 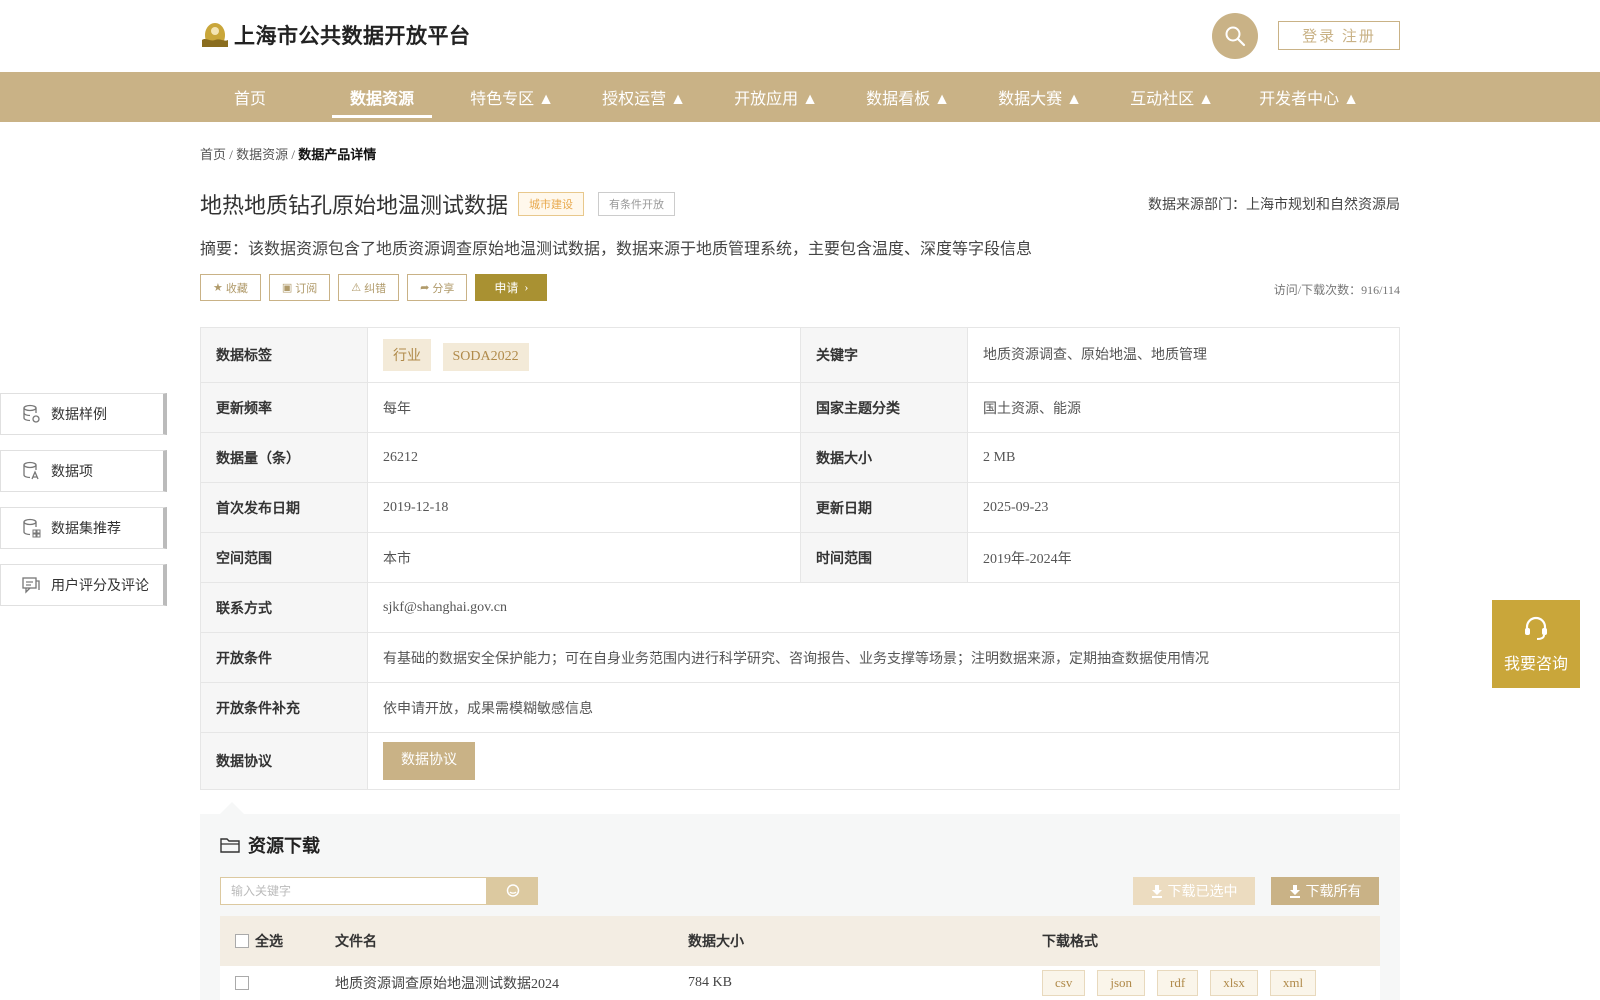 I want to click on nav-featured: 特色专区 ▲, so click(x=512, y=97).